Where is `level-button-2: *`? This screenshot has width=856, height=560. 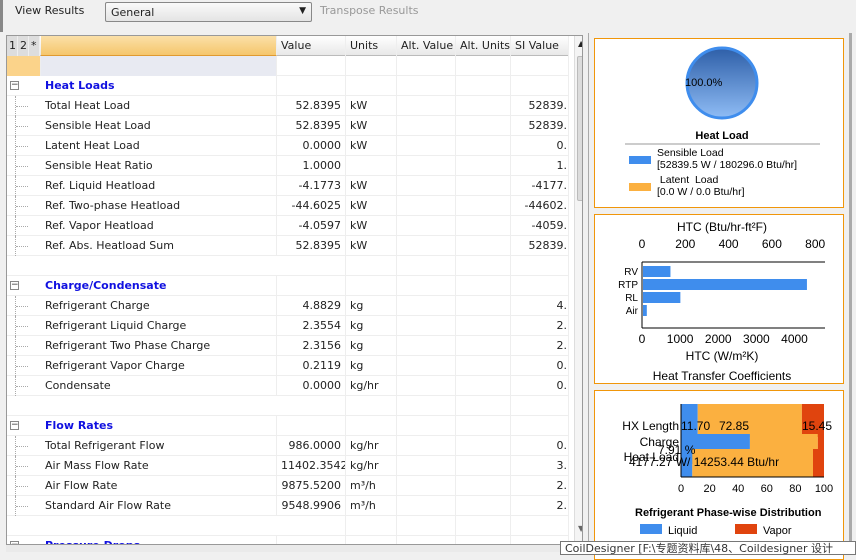 level-button-2: * is located at coordinates (34, 46).